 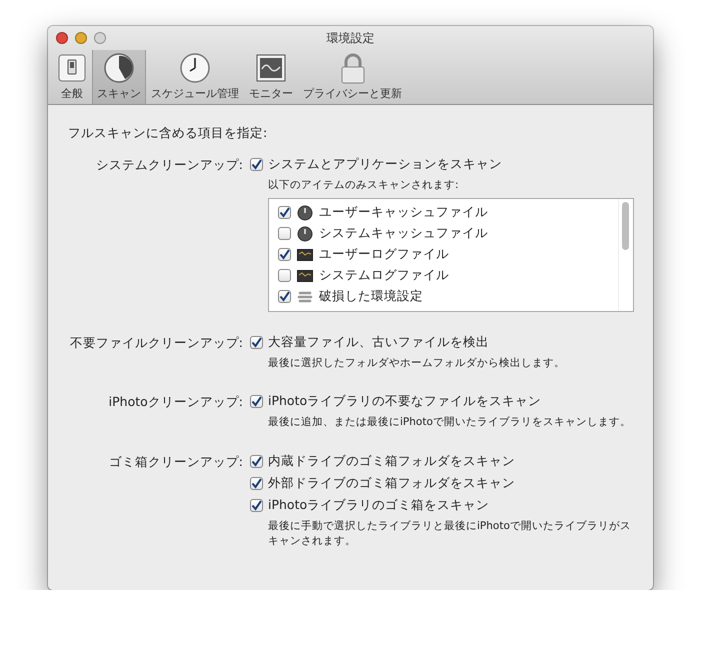 What do you see at coordinates (405, 401) in the screenshot?
I see `checkbox-label: iPhotoライブラリの不要なファイルをスキャン` at bounding box center [405, 401].